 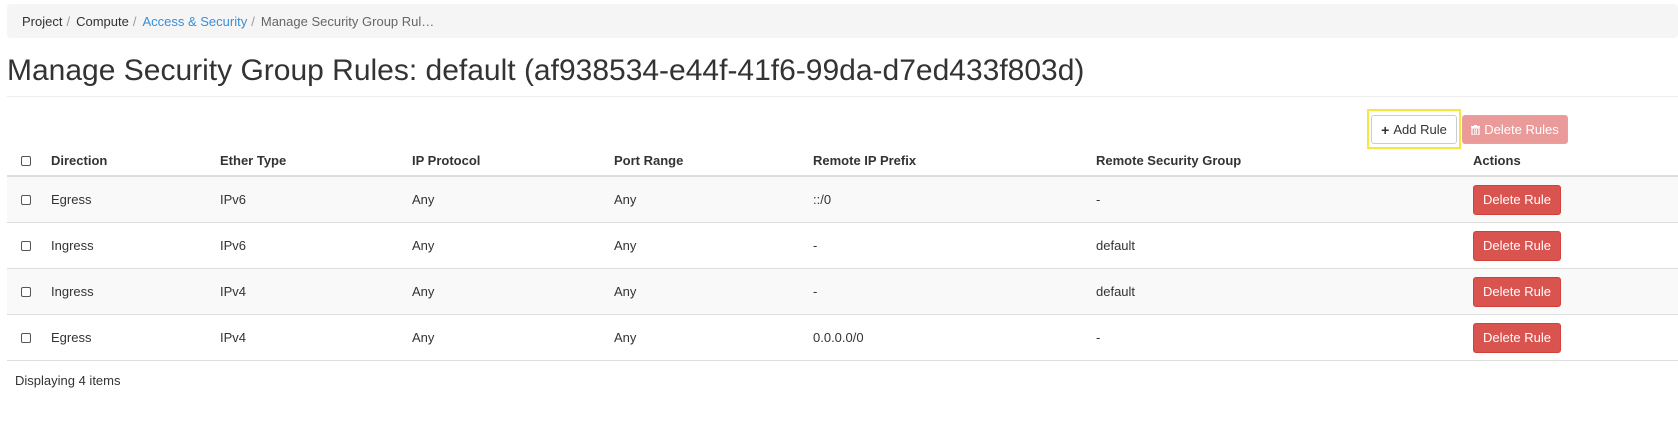 What do you see at coordinates (822, 199) in the screenshot?
I see `cell-remote-ip-prefix: ::/0` at bounding box center [822, 199].